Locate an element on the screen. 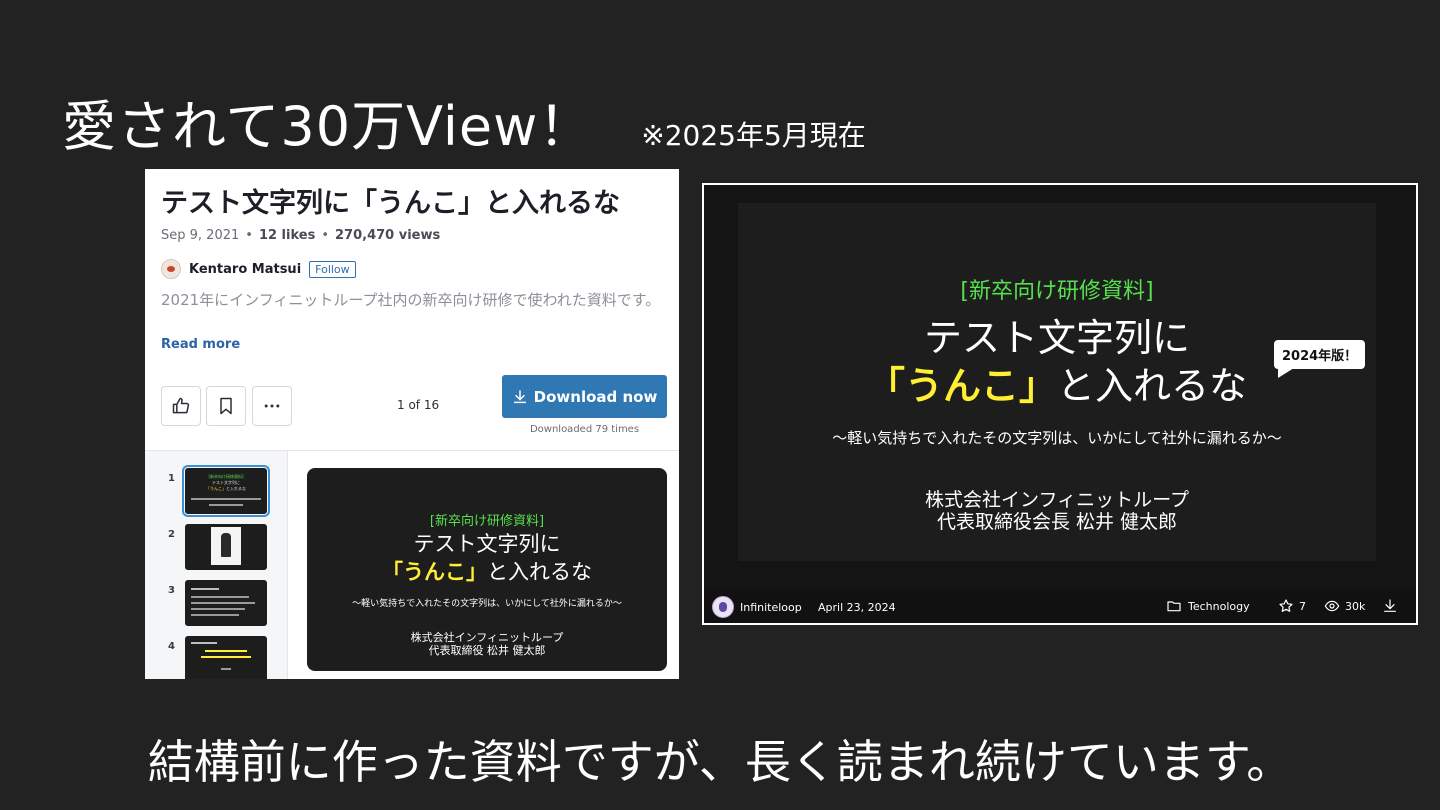 This screenshot has width=1440, height=810. deck-meta: Sep 9, 2021 • 12 likes • 270,470 views is located at coordinates (301, 235).